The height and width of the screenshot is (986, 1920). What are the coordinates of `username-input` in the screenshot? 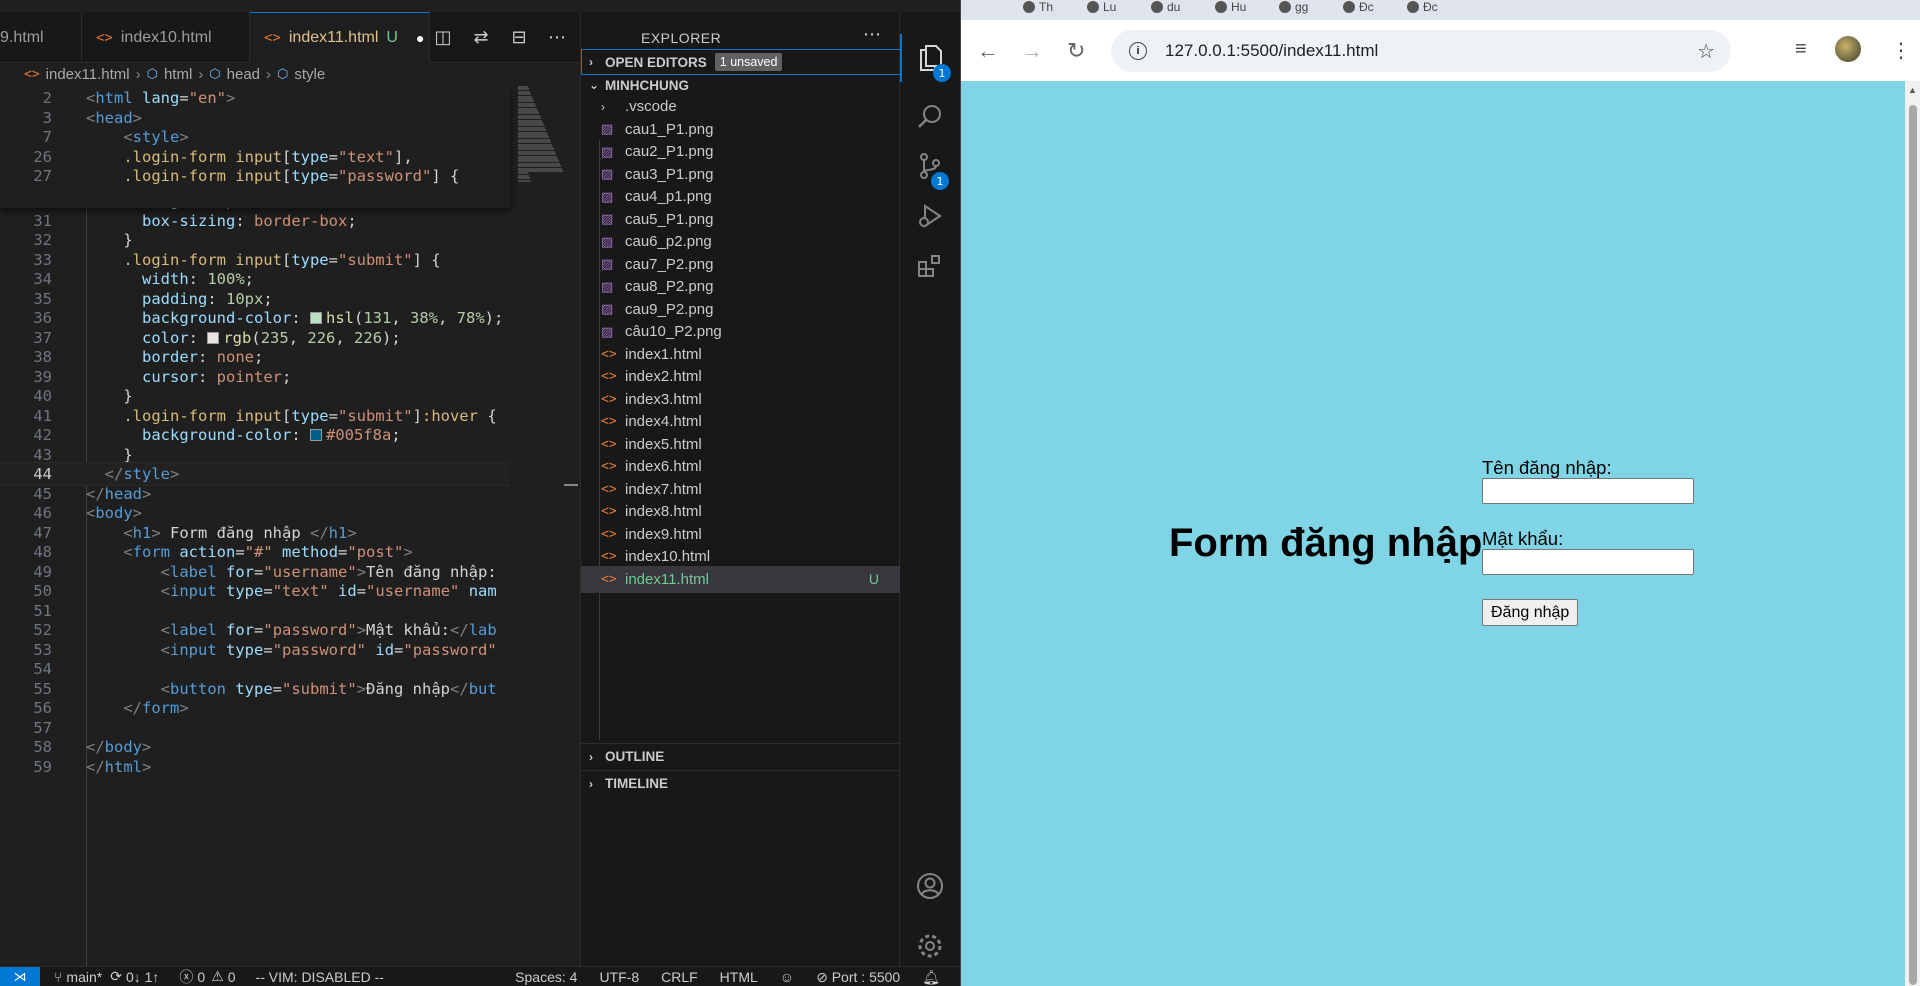 It's located at (1588, 491).